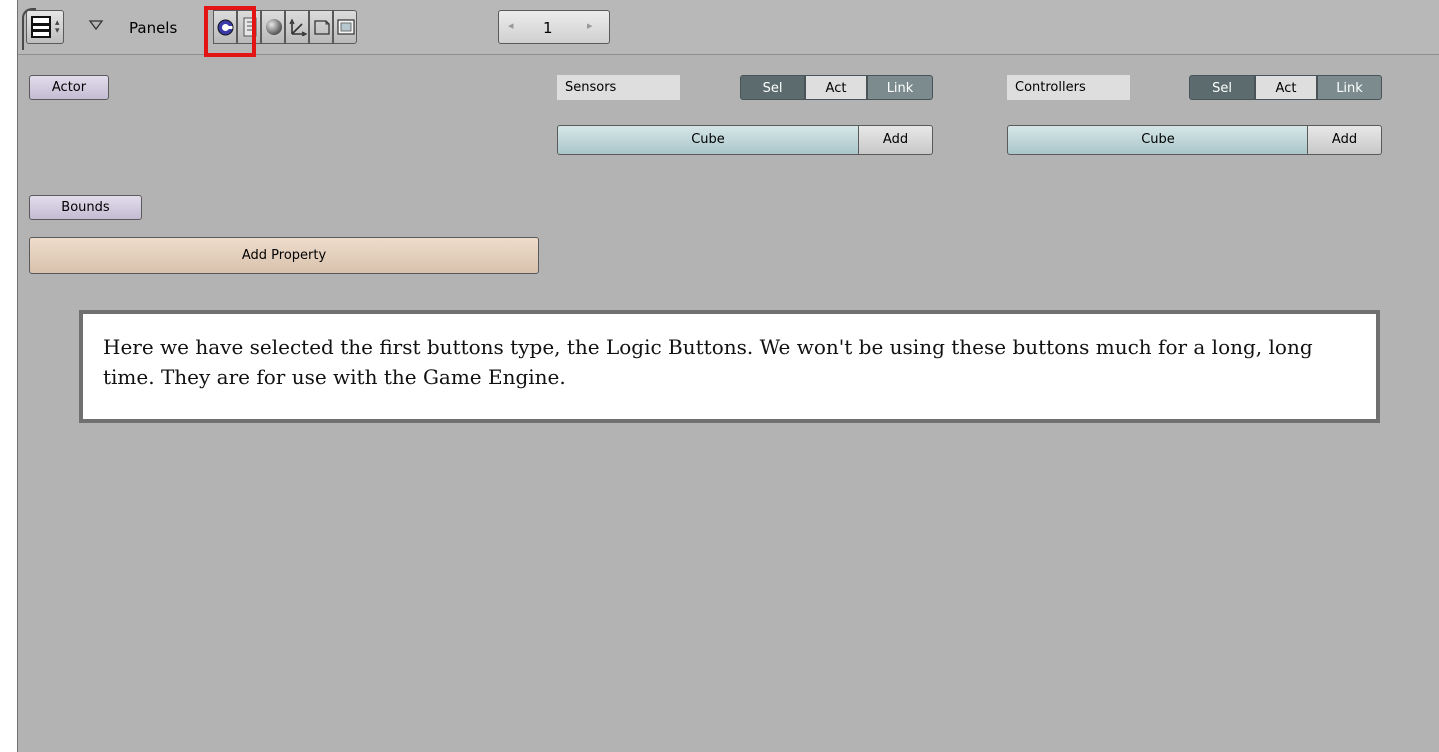 This screenshot has height=752, width=1439. I want to click on controllers-add-label: Add, so click(1344, 139).